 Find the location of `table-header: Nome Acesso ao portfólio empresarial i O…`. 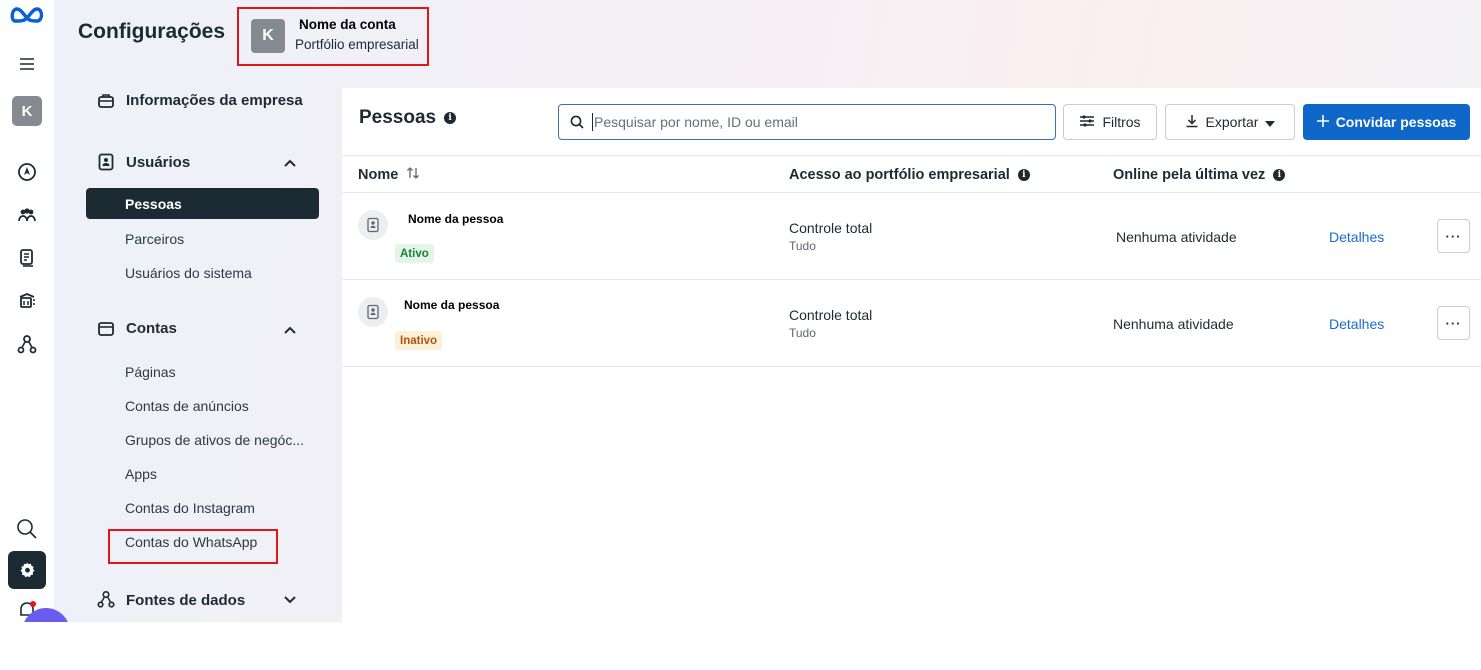

table-header: Nome Acesso ao portfólio empresarial i O… is located at coordinates (911, 174).